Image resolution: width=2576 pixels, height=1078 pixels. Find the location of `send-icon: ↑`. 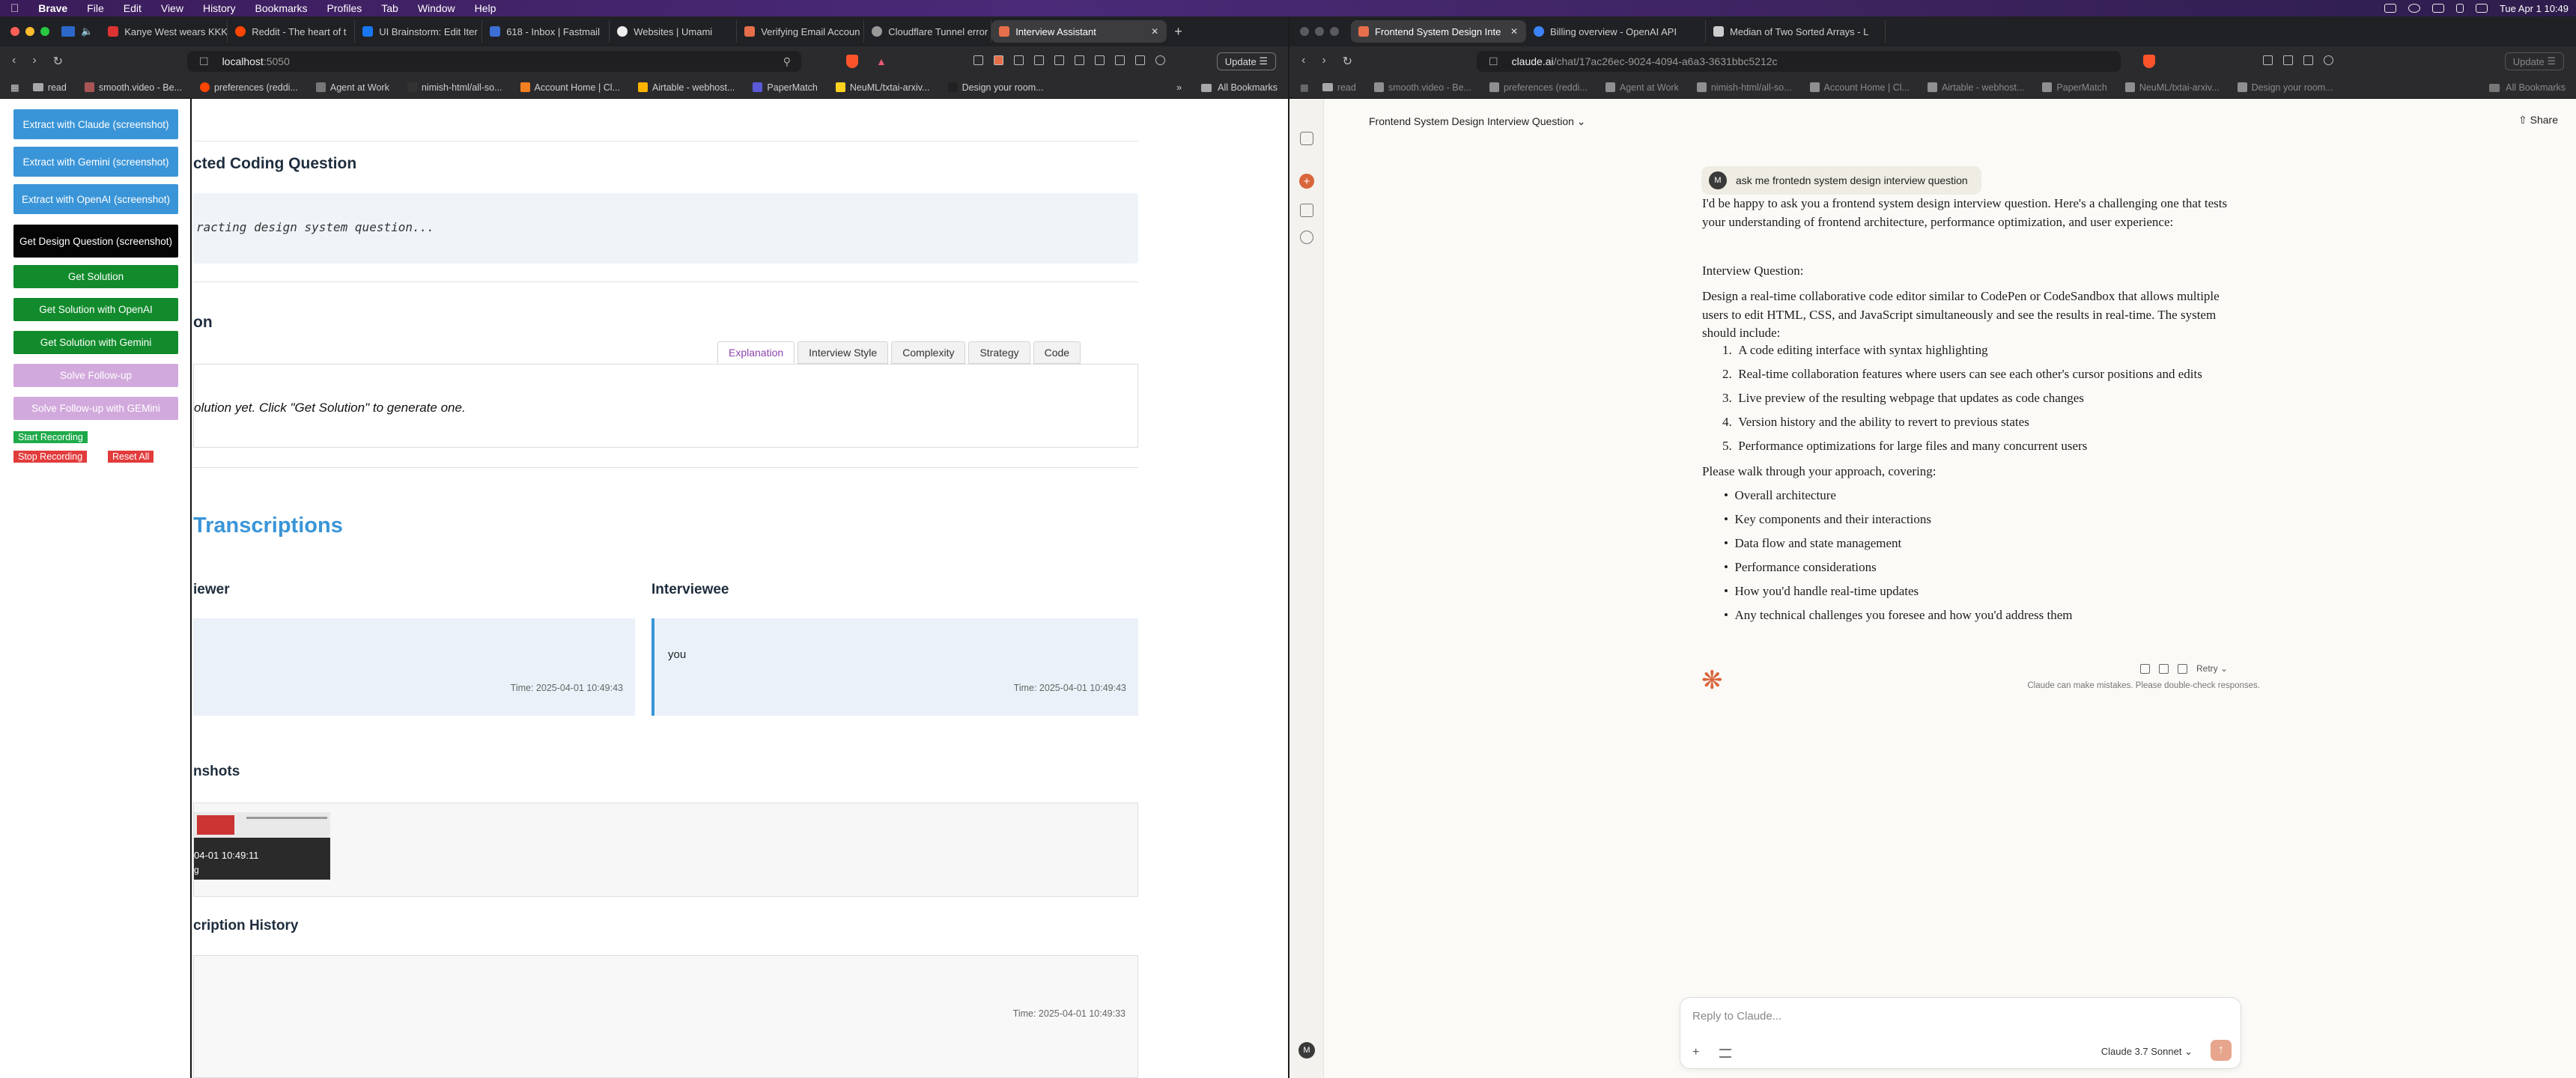

send-icon: ↑ is located at coordinates (2221, 1050).